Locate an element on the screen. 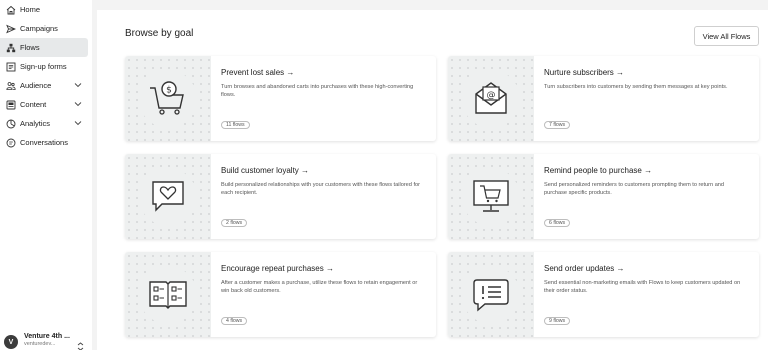 This screenshot has height=350, width=768. home-icon is located at coordinates (11, 10).